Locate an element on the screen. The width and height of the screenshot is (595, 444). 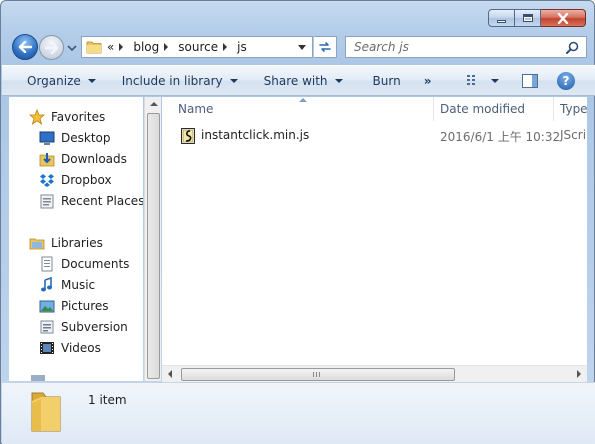
file-list-horizontal-scrollbar is located at coordinates (374, 373).